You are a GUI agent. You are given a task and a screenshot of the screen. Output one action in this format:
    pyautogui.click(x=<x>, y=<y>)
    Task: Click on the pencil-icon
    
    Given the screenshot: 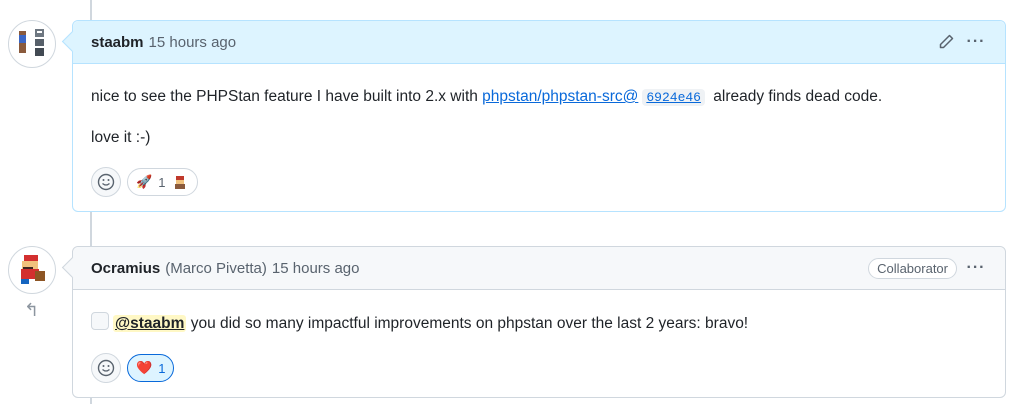 What is the action you would take?
    pyautogui.click(x=946, y=42)
    